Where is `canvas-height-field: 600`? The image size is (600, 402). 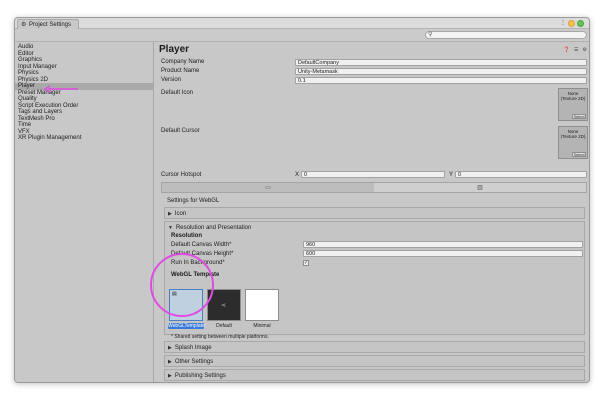
canvas-height-field: 600 is located at coordinates (443, 253).